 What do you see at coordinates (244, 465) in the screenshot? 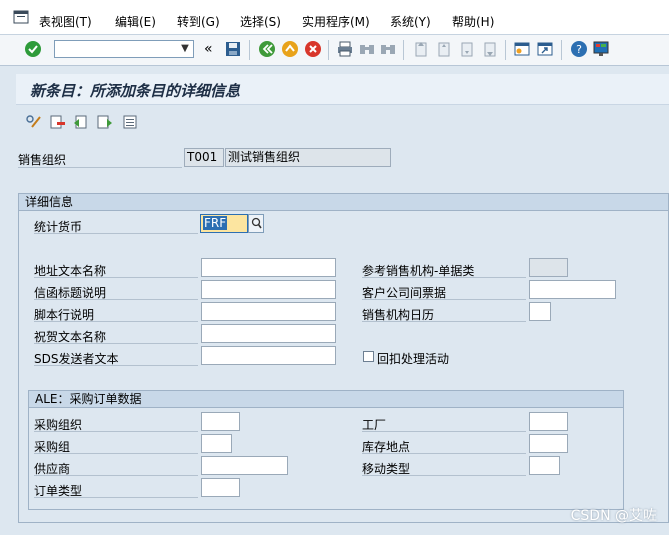
I see `vendor-field` at bounding box center [244, 465].